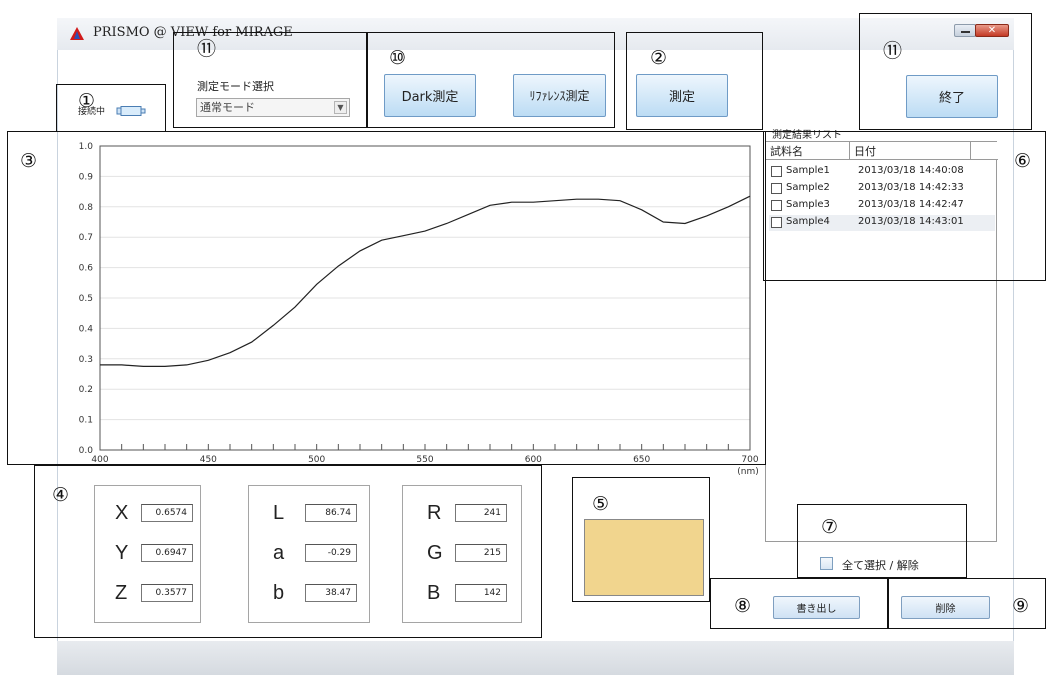  Describe the element at coordinates (830, 527) in the screenshot. I see `annotation-number-7: ⑦` at that location.